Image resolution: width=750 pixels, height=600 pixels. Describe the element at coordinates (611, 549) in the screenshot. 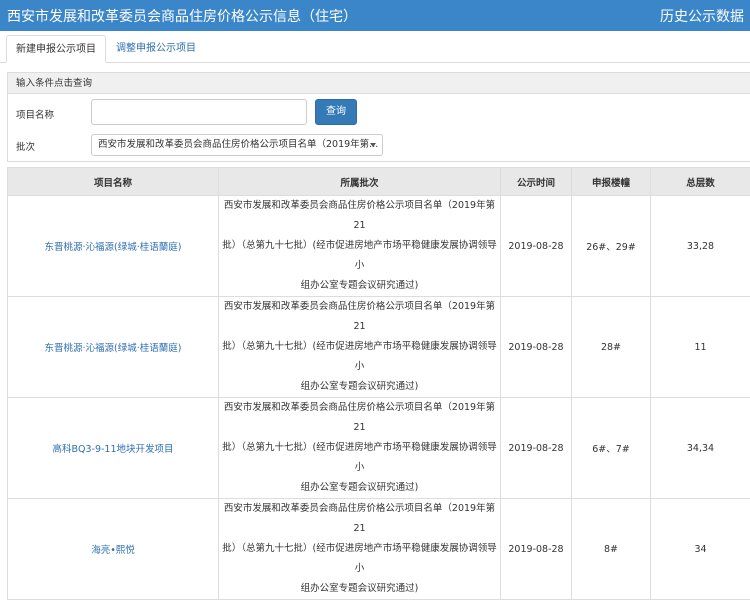

I see `buildings-cell: 8#` at that location.